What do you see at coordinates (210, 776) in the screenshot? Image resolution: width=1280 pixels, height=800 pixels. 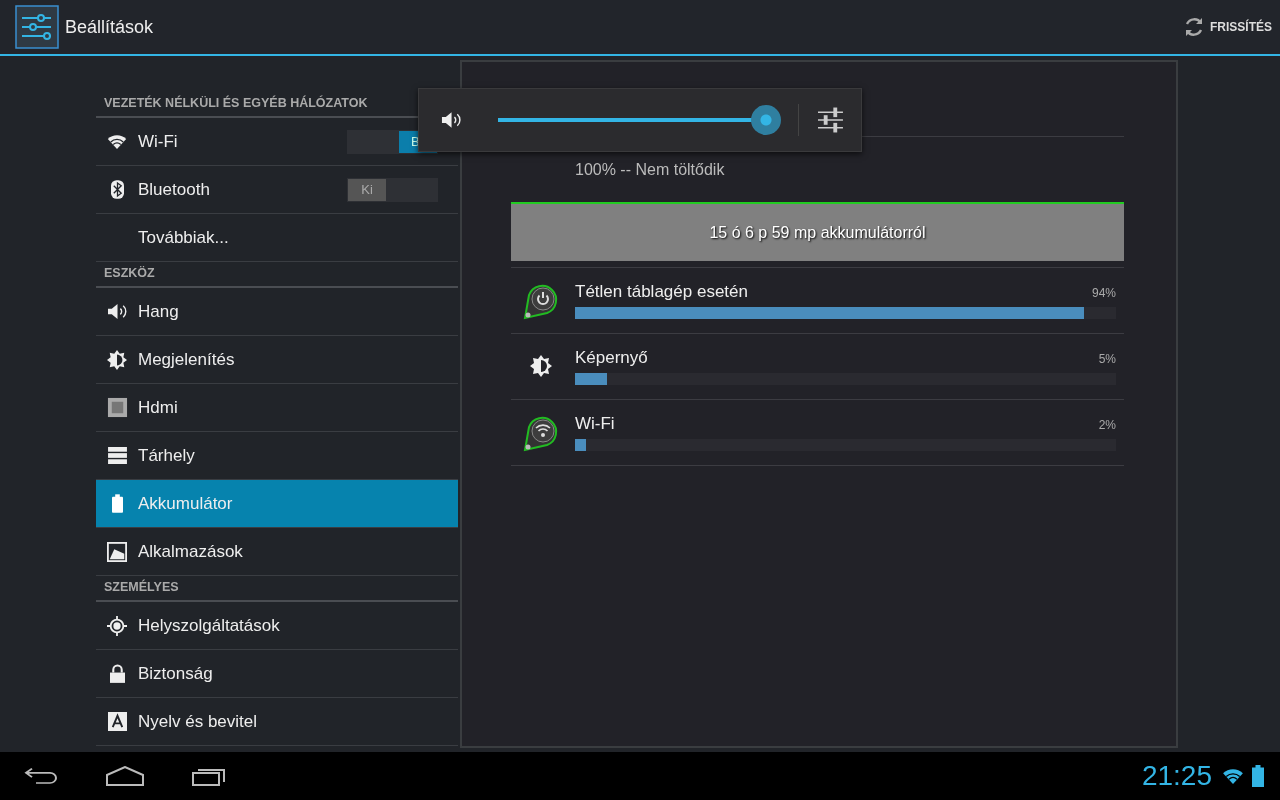 I see `recent-apps-icon` at bounding box center [210, 776].